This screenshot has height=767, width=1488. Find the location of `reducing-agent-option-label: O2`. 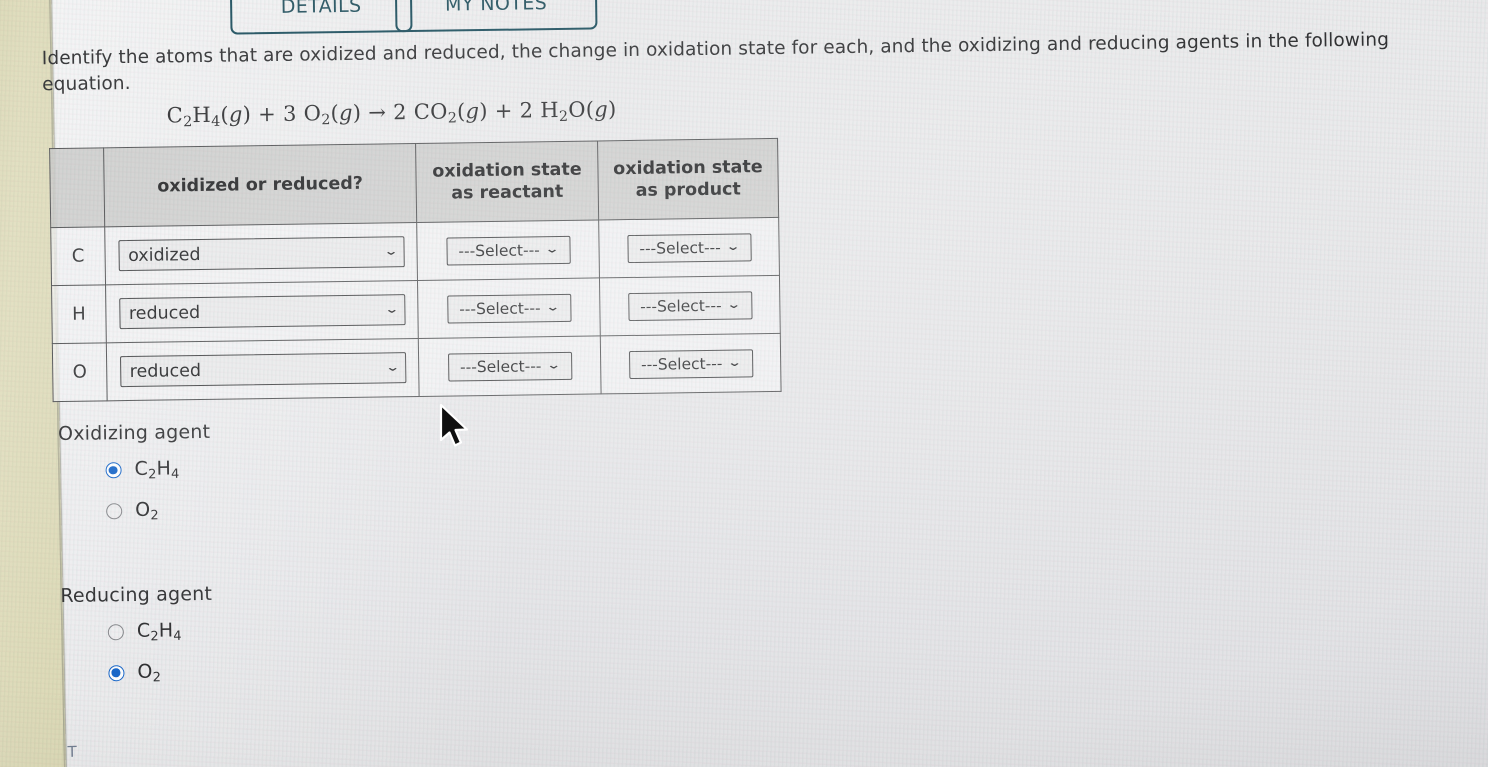

reducing-agent-option-label: O2 is located at coordinates (149, 672).